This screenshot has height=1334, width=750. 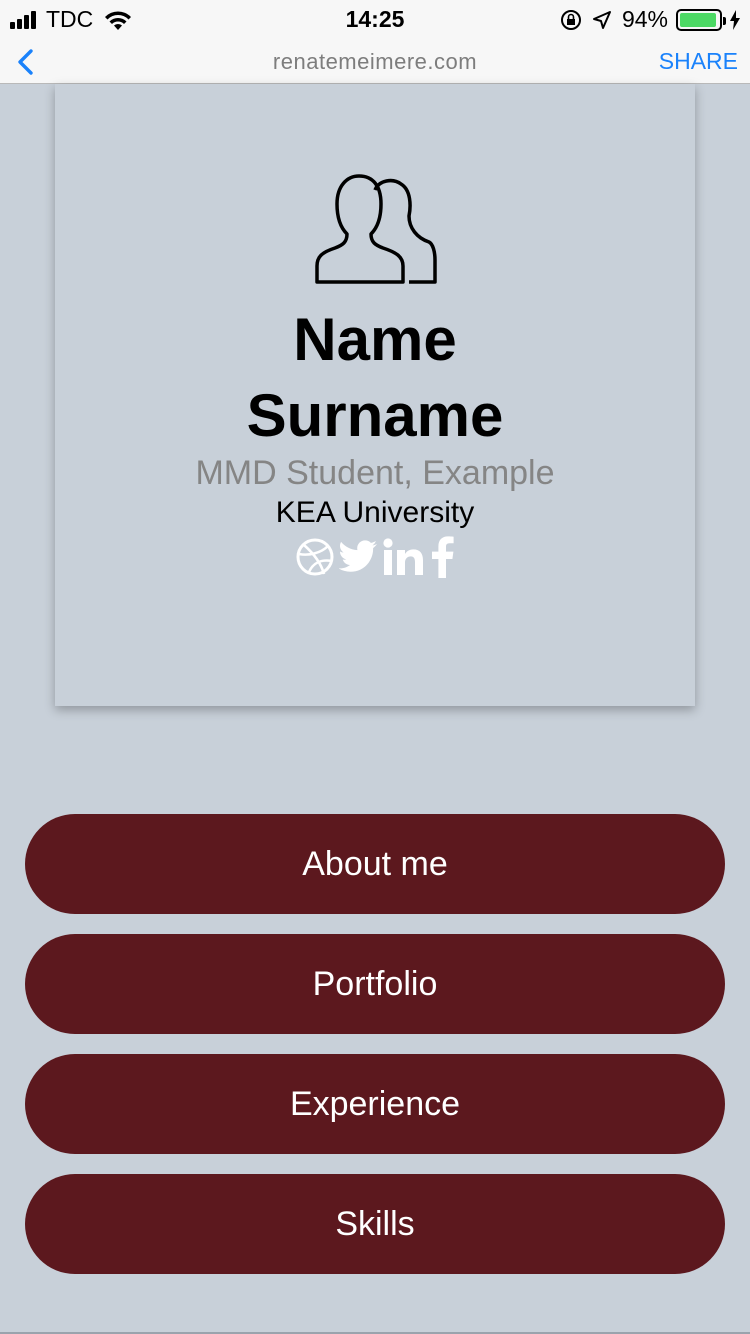 What do you see at coordinates (698, 61) in the screenshot?
I see `share-button: SHARE` at bounding box center [698, 61].